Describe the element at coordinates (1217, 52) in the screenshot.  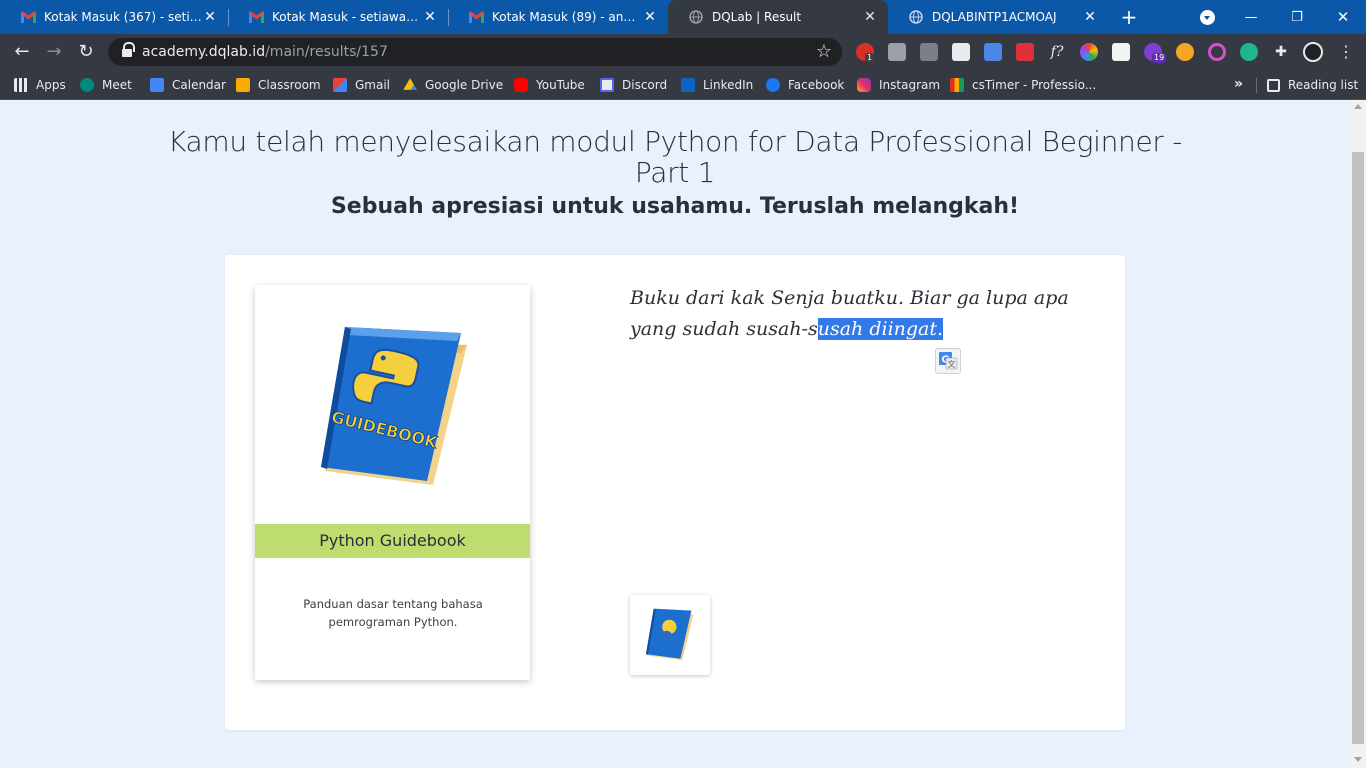
I see `ring-extension-icon` at that location.